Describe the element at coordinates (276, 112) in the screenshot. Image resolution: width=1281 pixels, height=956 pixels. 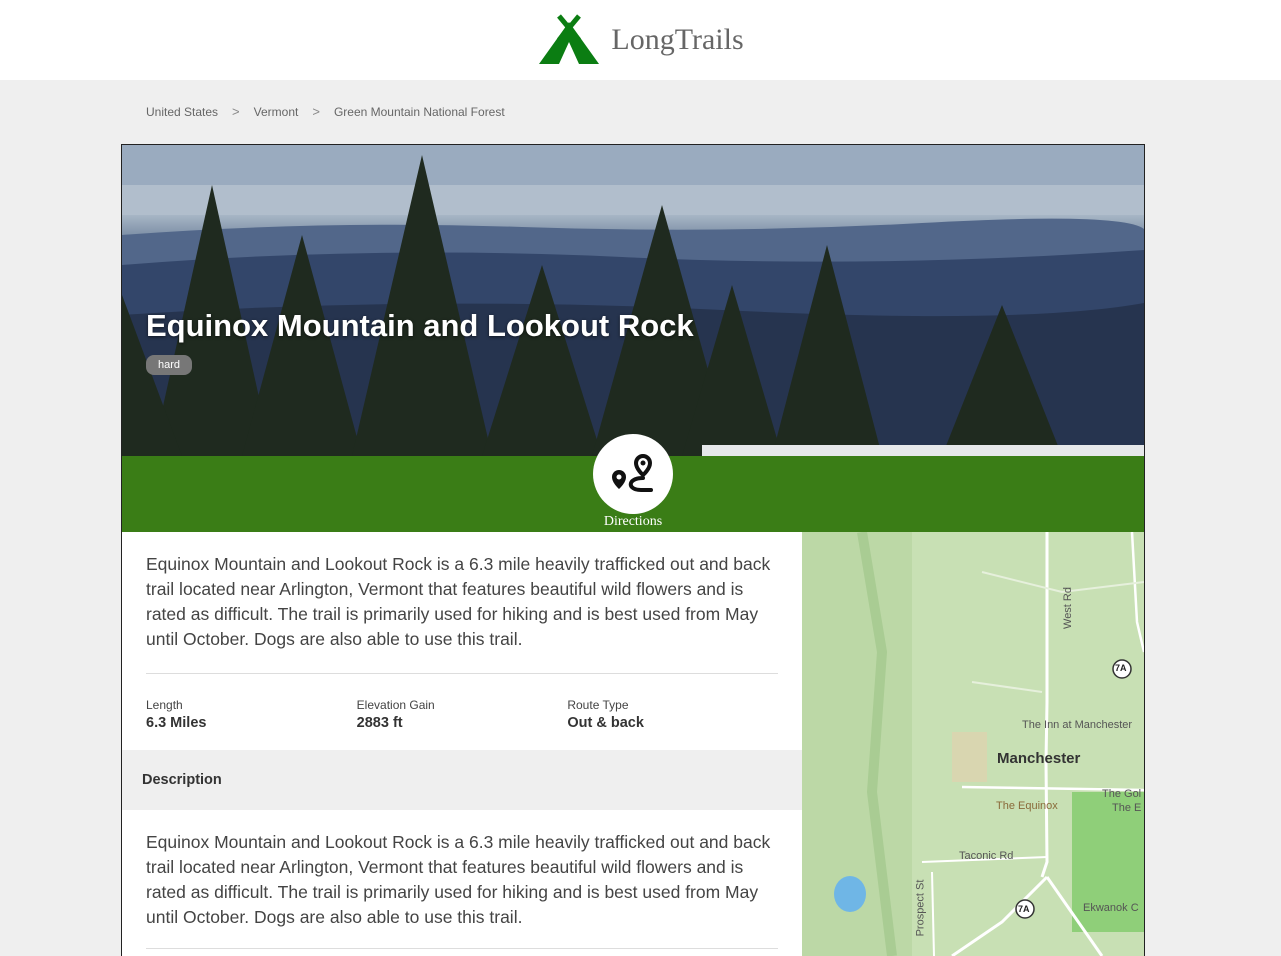
I see `breadcrumb-state: Vermont` at that location.